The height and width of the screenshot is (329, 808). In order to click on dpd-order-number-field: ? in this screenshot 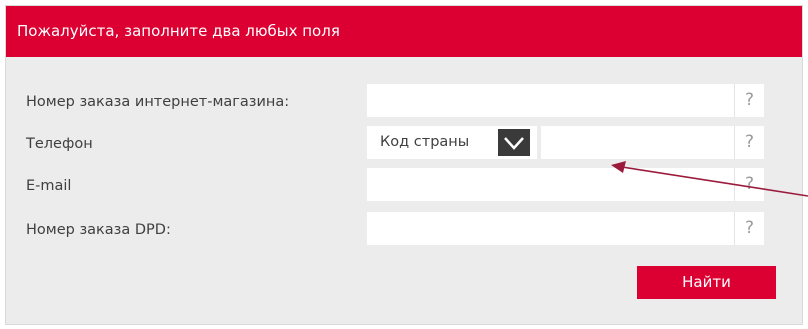, I will do `click(565, 228)`.